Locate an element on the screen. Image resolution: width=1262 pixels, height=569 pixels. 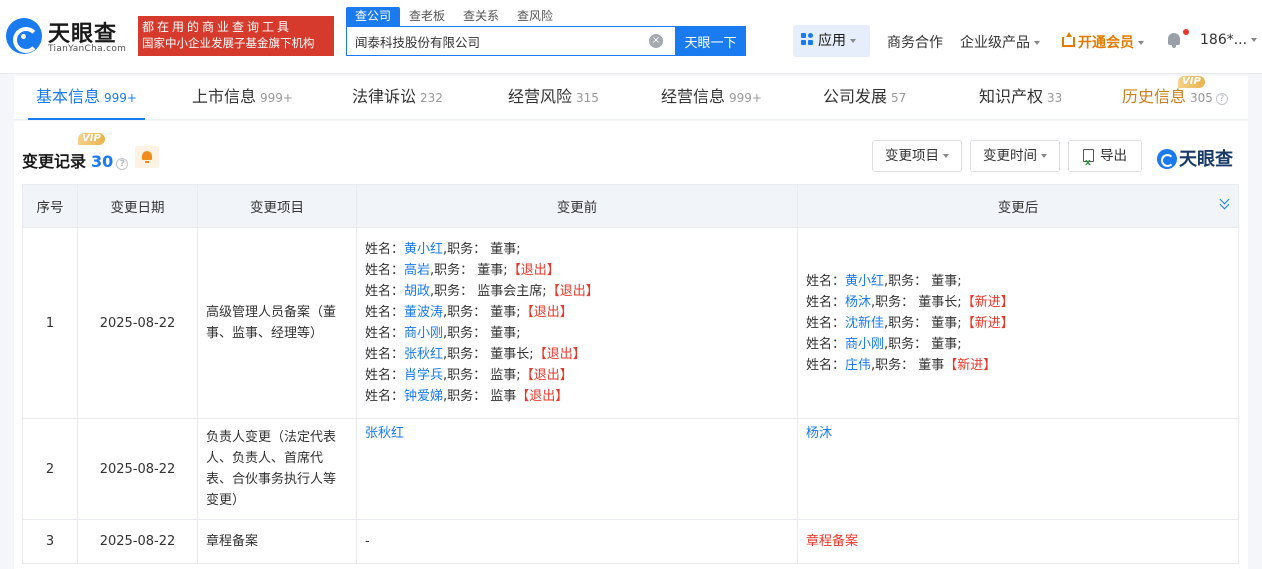
bell-icon is located at coordinates (1174, 40).